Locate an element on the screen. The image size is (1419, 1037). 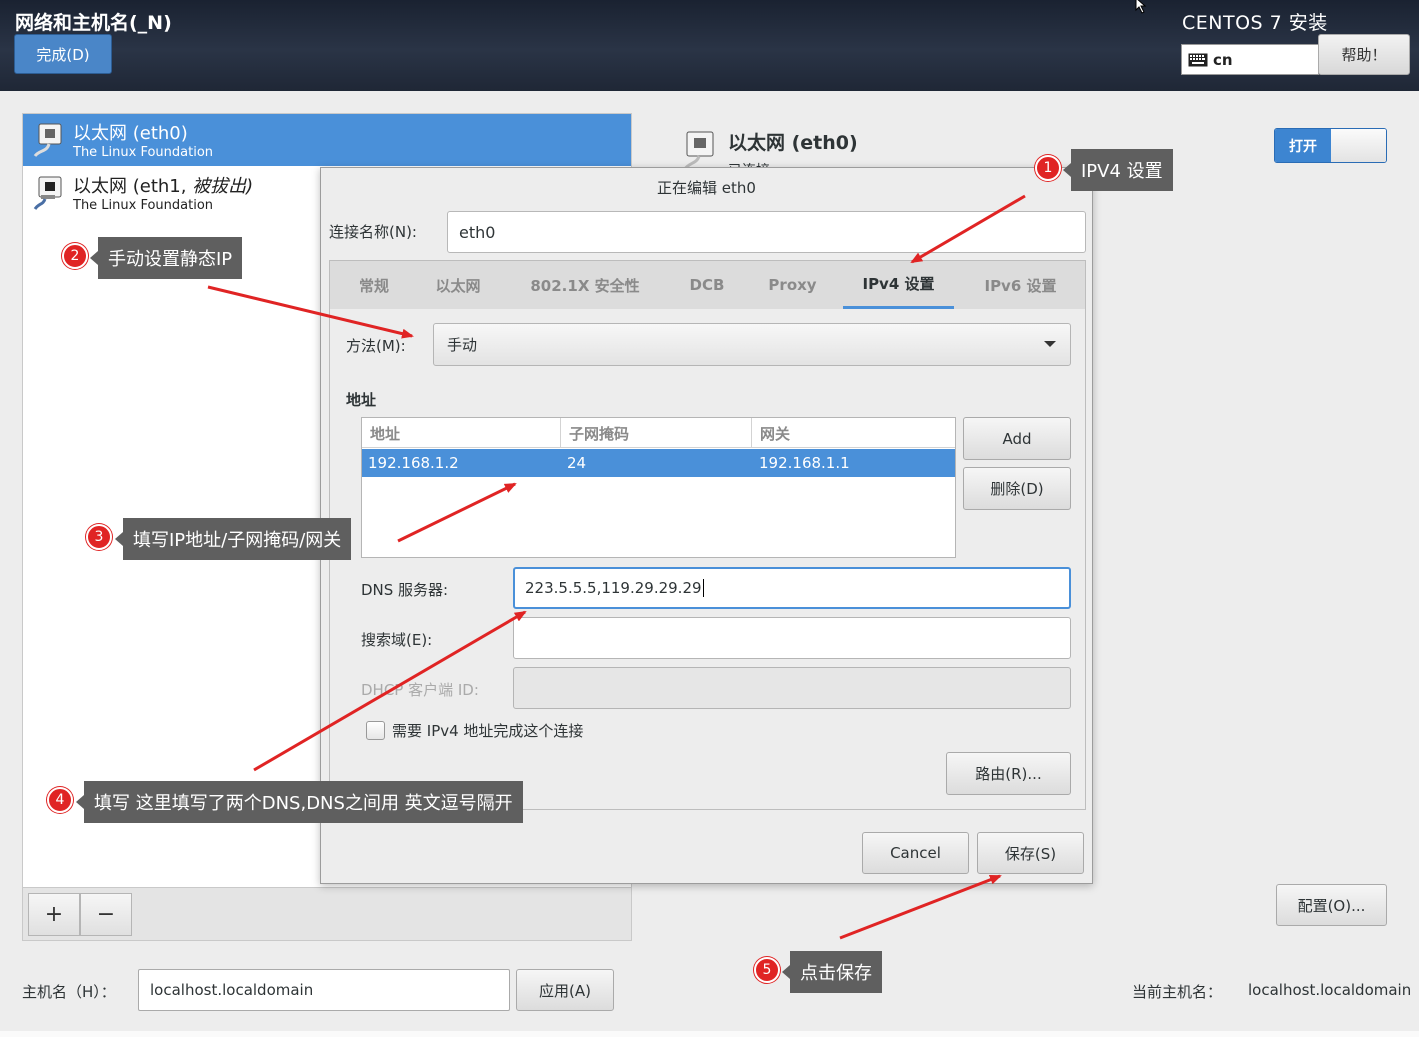
tab-ipv4-settings: IPv4 设置 is located at coordinates (898, 285).